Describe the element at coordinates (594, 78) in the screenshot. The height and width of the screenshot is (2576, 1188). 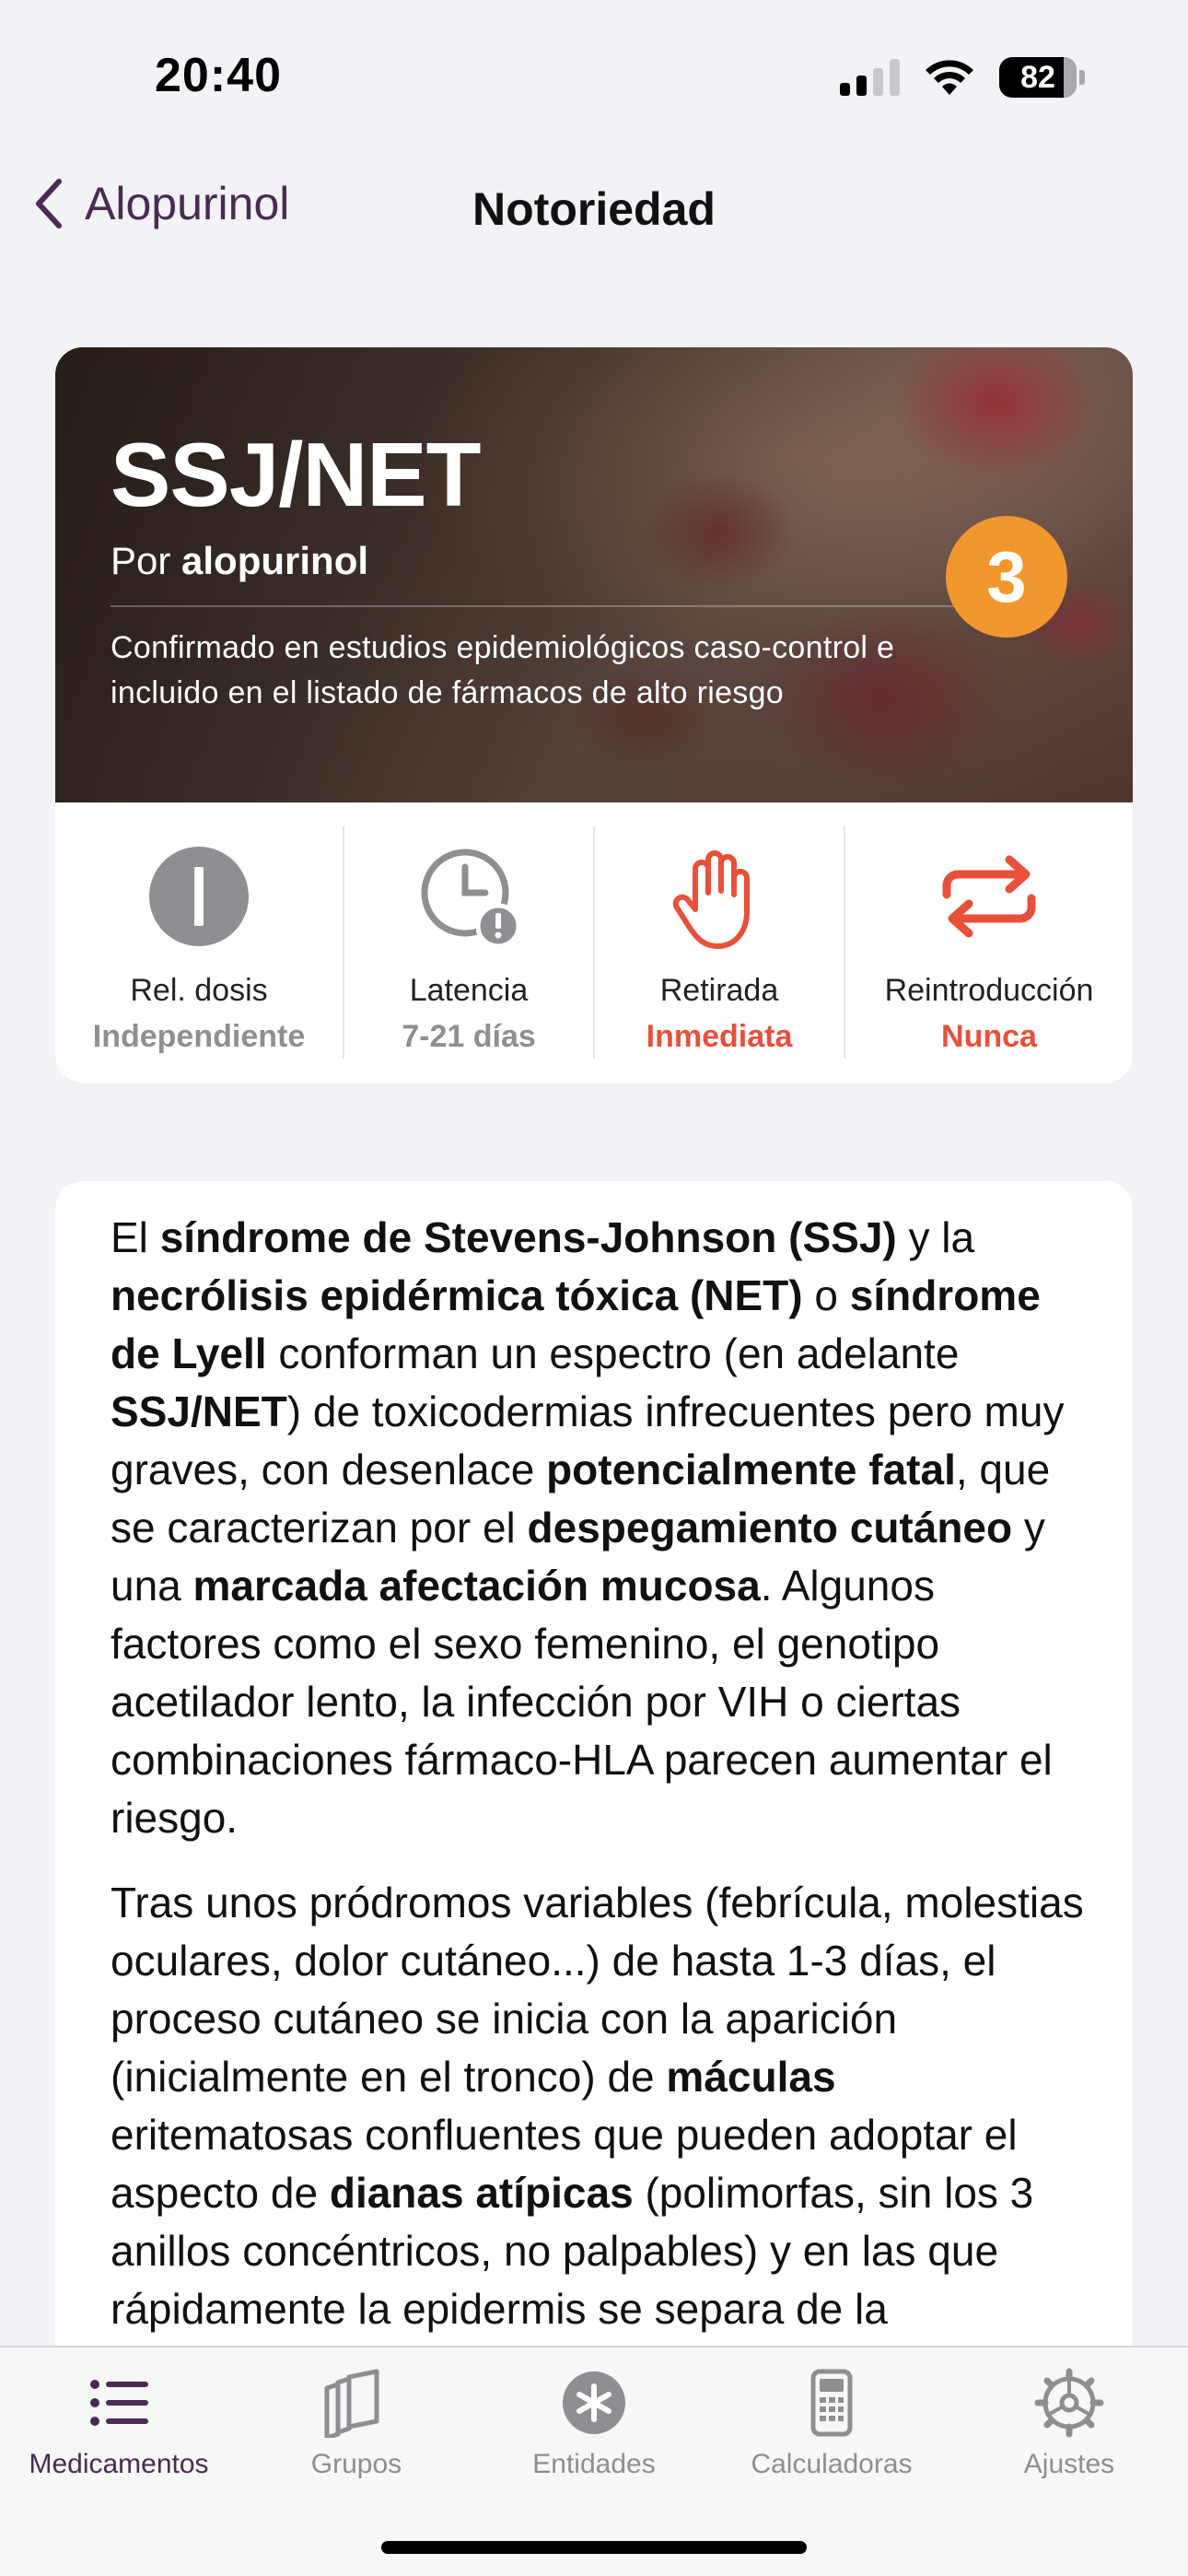
I see `status-bar: 20:40 82` at that location.